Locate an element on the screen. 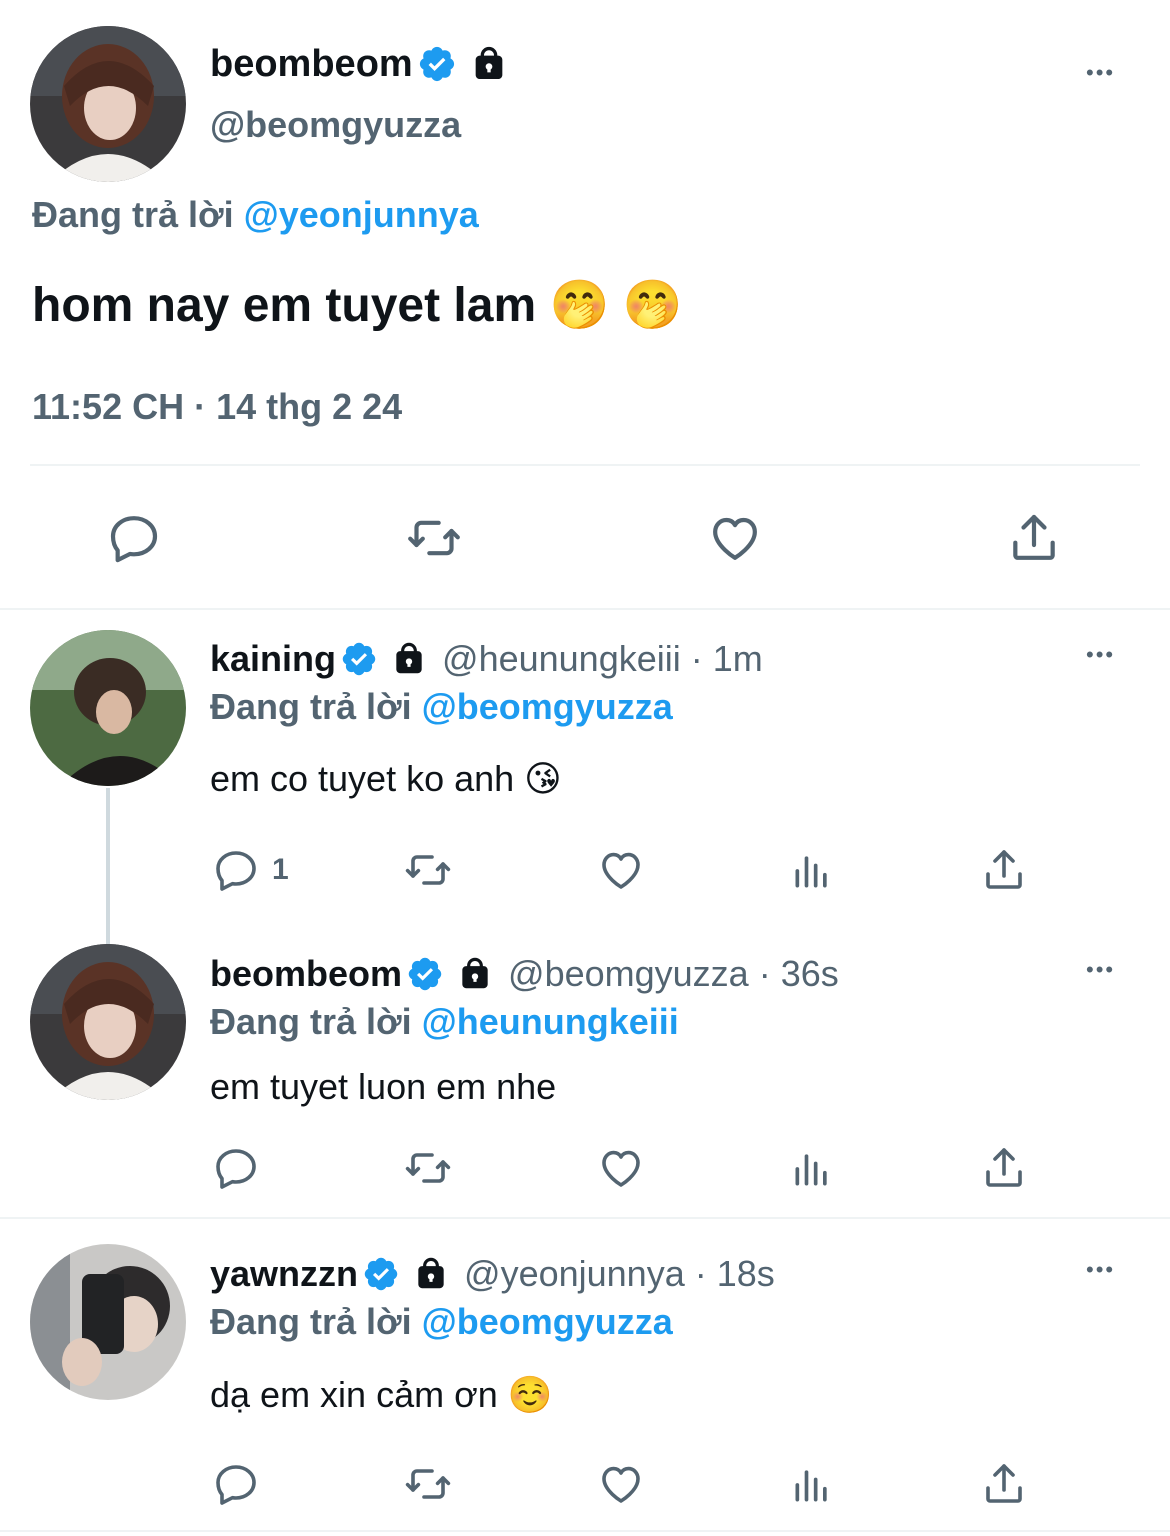  tweet-text: dạ em xin cảm ơn ☺️ is located at coordinates (381, 1394).